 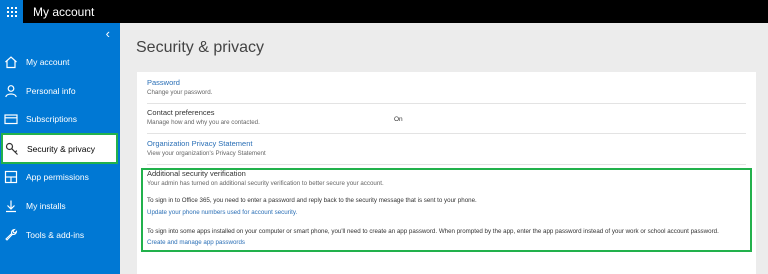 I want to click on sidebar-item-app-permissions: App permissions, so click(x=60, y=177).